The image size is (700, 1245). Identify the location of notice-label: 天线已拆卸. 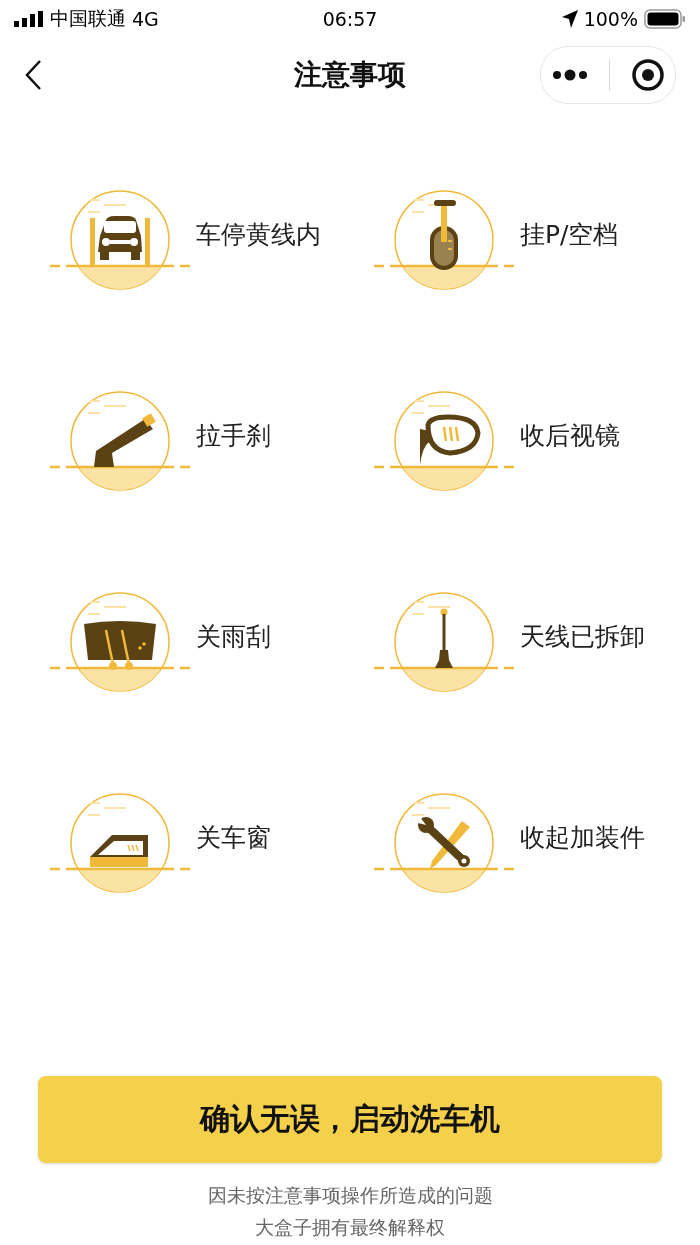
(582, 637).